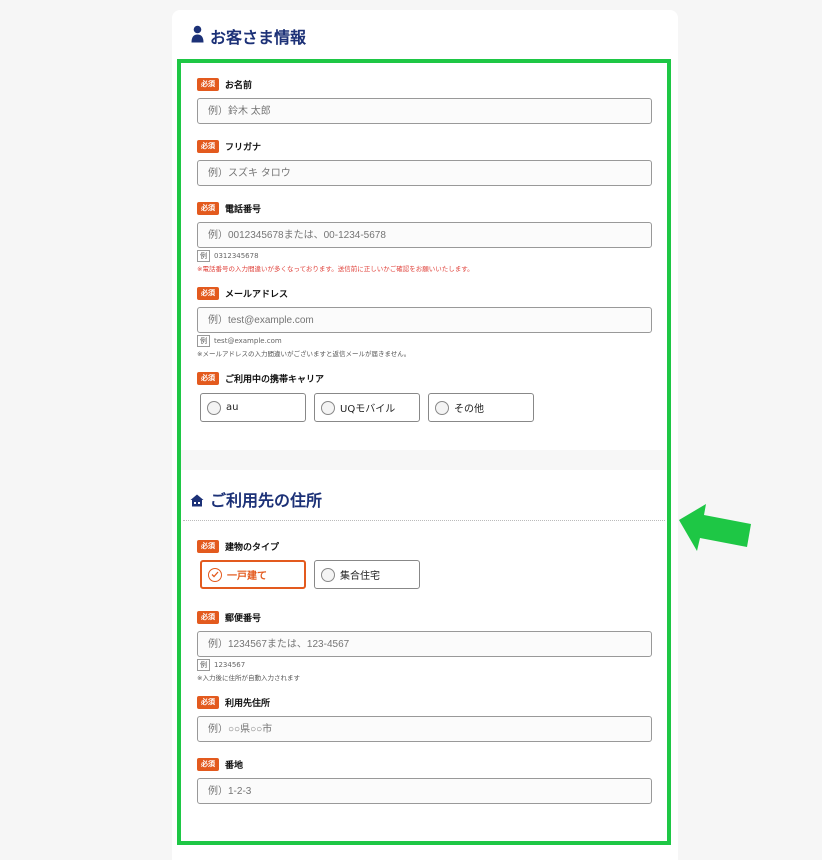 This screenshot has height=860, width=822. I want to click on address-field: 必須 利用先住所, so click(424, 718).